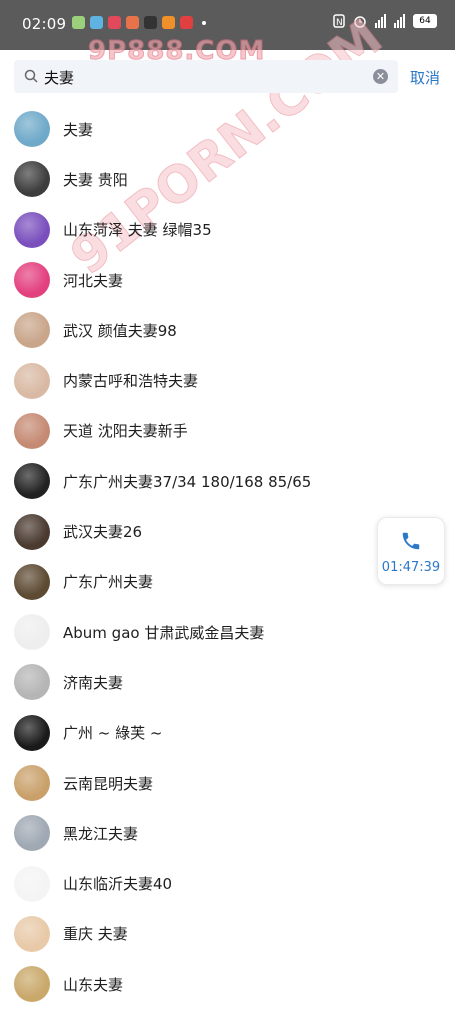 The height and width of the screenshot is (1009, 455). Describe the element at coordinates (31, 76) in the screenshot. I see `search-icon` at that location.